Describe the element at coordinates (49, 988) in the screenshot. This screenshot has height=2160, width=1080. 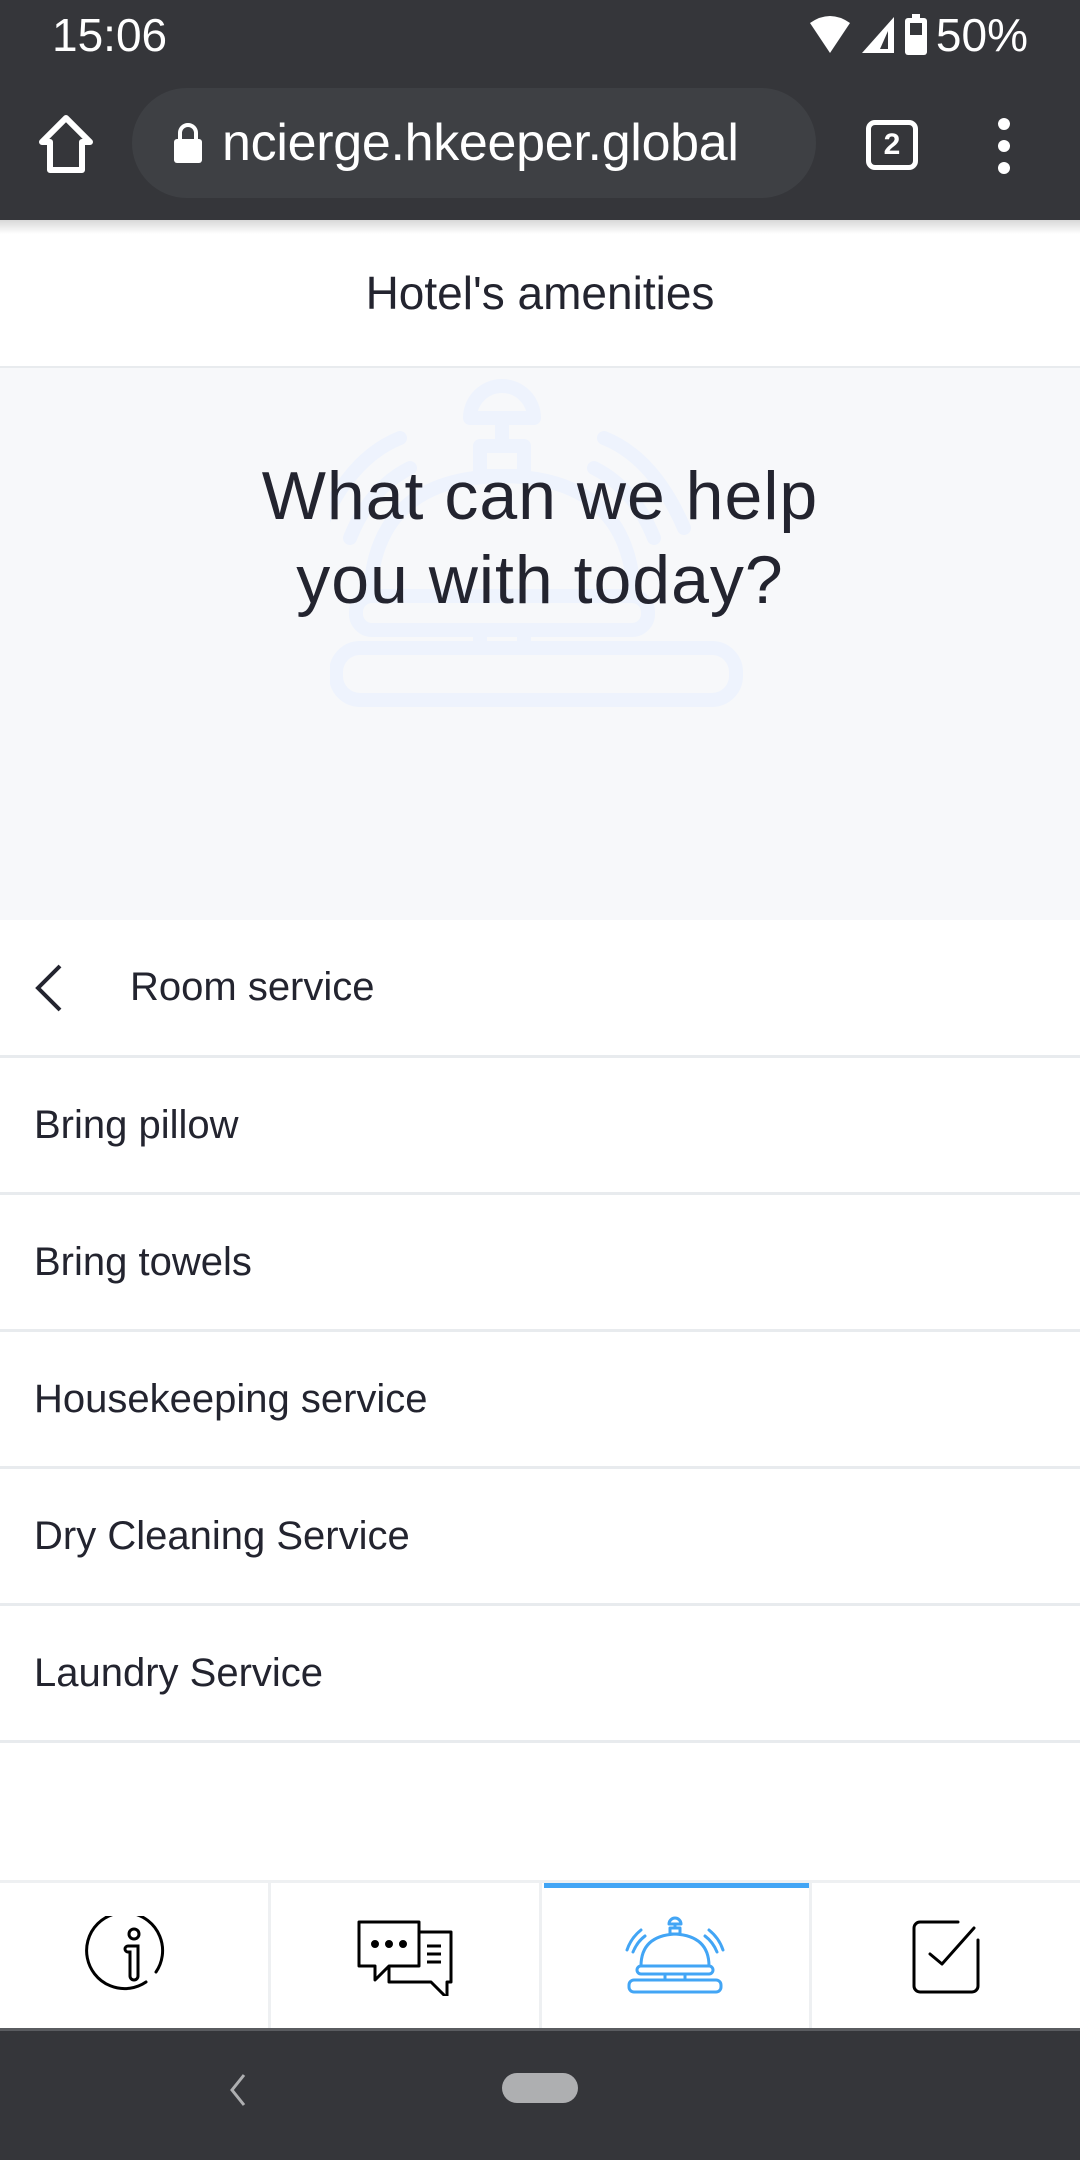
I see `chevron-left-icon` at that location.